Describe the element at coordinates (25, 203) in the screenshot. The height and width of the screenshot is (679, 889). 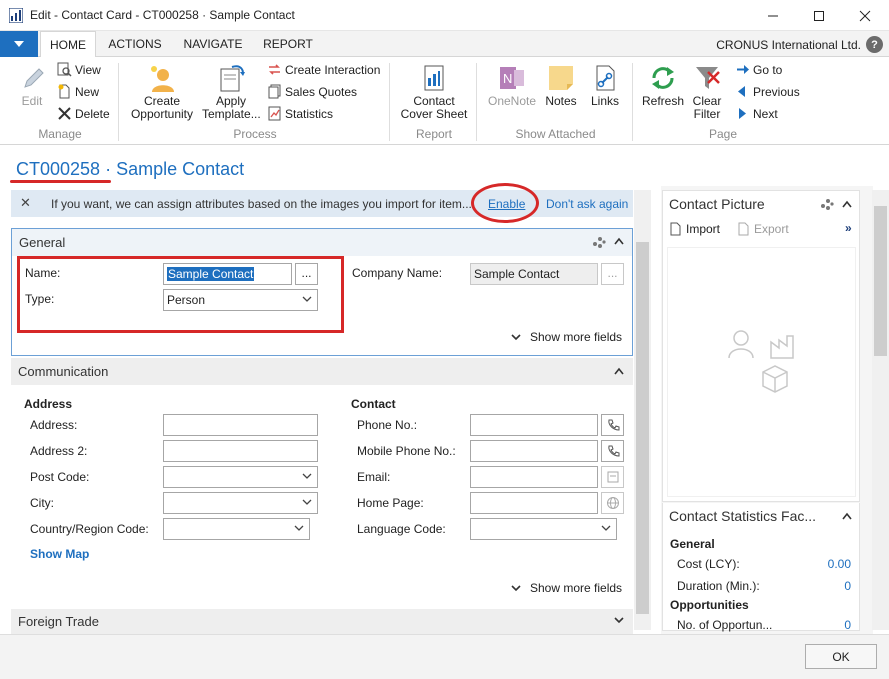
I see `notification-close-icon: ✕` at that location.